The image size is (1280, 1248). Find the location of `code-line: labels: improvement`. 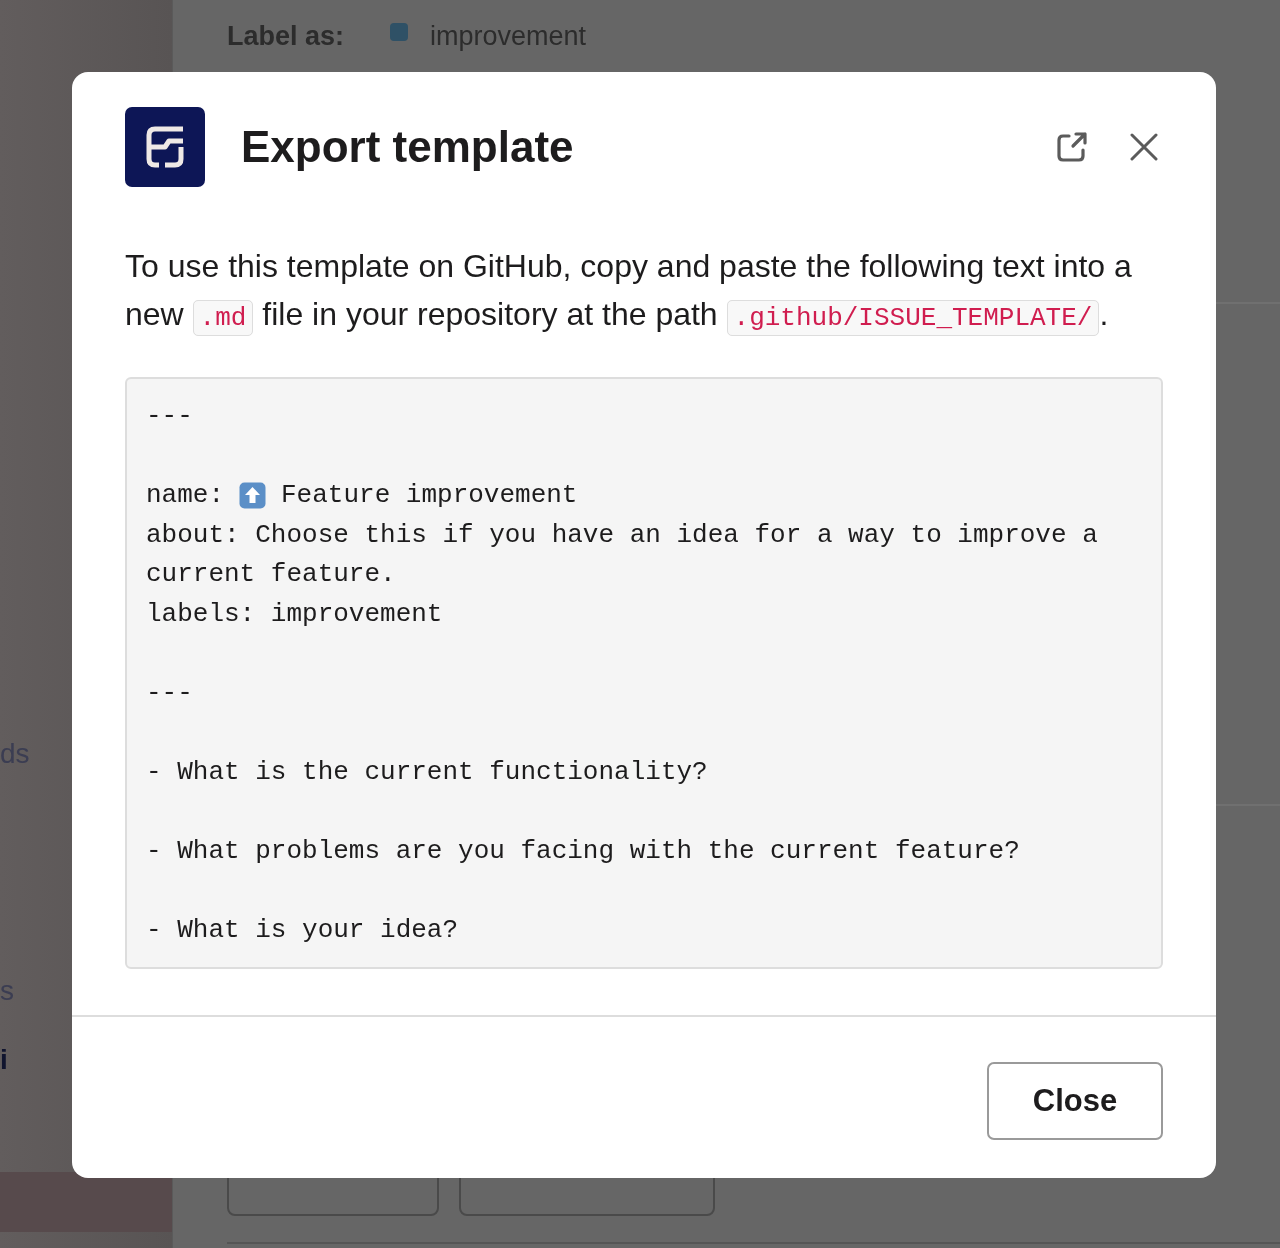

code-line: labels: improvement is located at coordinates (295, 614).